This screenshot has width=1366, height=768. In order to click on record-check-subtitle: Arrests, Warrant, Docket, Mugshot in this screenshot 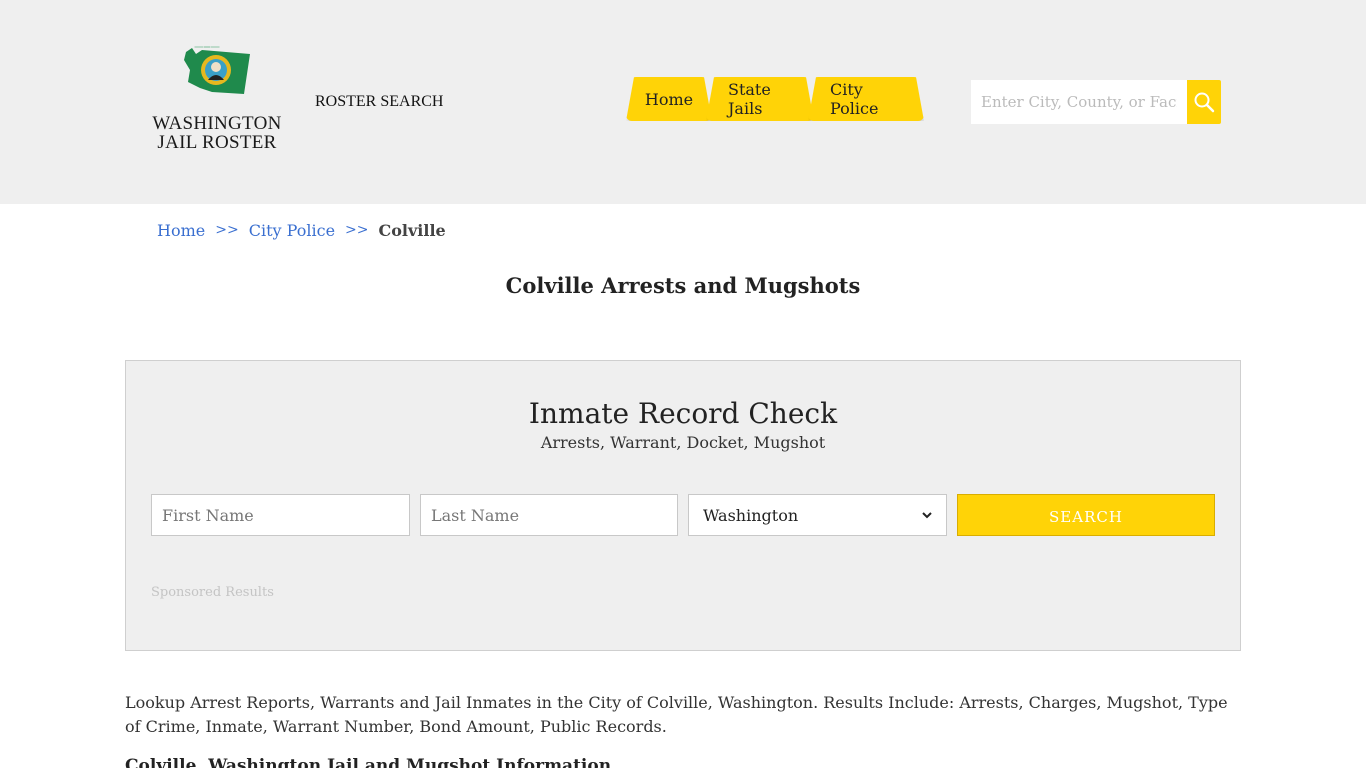, I will do `click(683, 442)`.